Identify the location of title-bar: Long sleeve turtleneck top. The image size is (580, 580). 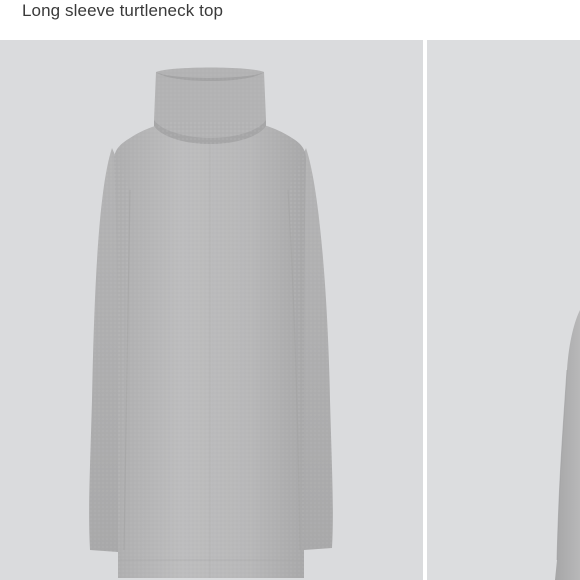
(290, 20).